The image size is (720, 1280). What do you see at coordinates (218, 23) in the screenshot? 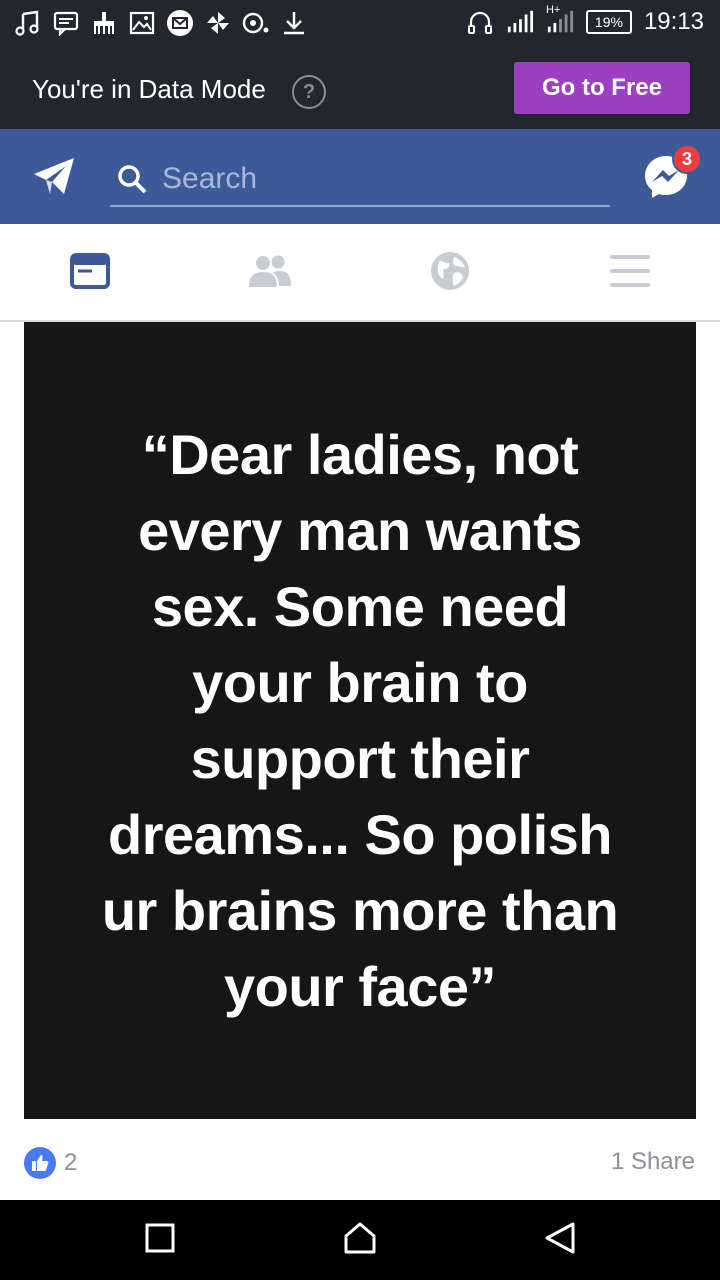
I see `pinwheel-icon` at bounding box center [218, 23].